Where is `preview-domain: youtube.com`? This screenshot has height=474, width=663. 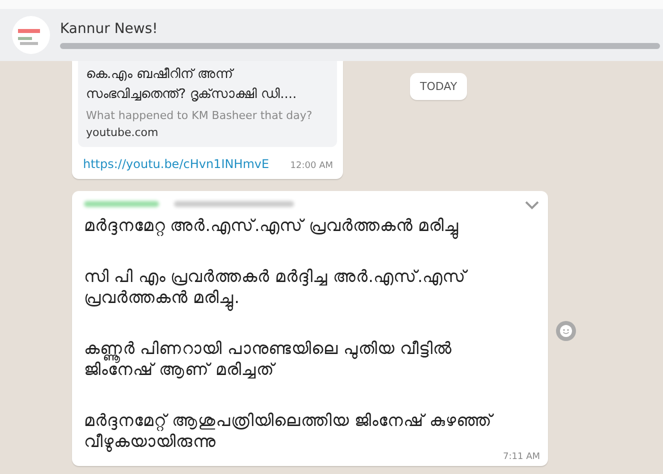 preview-domain: youtube.com is located at coordinates (123, 132).